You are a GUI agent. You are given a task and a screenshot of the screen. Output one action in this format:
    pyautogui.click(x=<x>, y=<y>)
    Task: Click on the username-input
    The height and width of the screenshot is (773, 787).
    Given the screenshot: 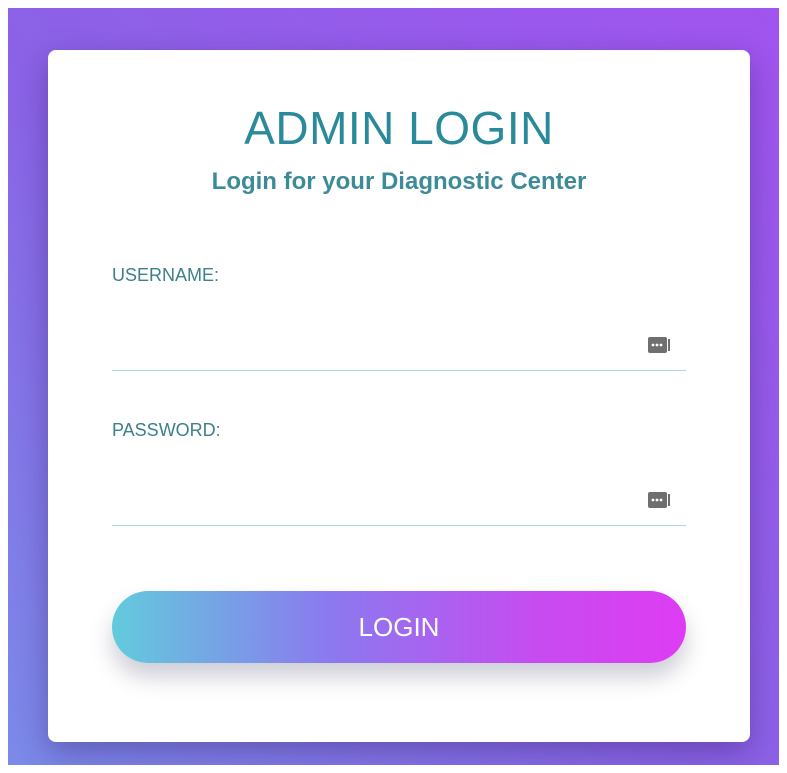 What is the action you would take?
    pyautogui.click(x=372, y=347)
    